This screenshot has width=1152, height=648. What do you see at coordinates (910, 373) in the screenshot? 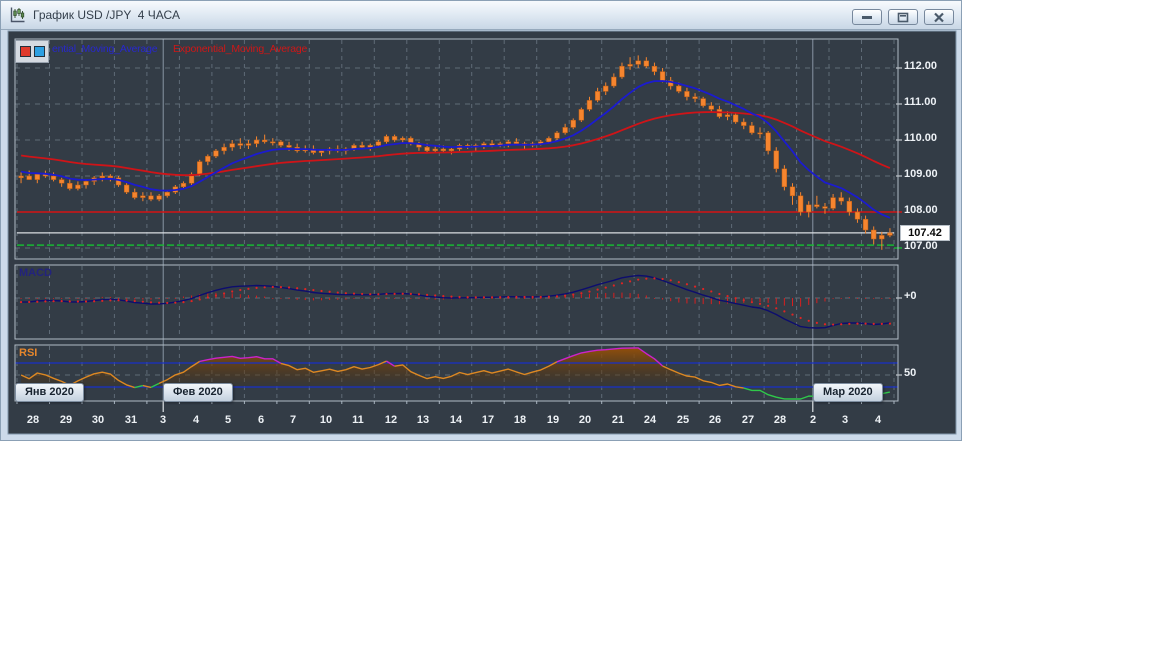
I see `rsi-axis-label: 50` at bounding box center [910, 373].